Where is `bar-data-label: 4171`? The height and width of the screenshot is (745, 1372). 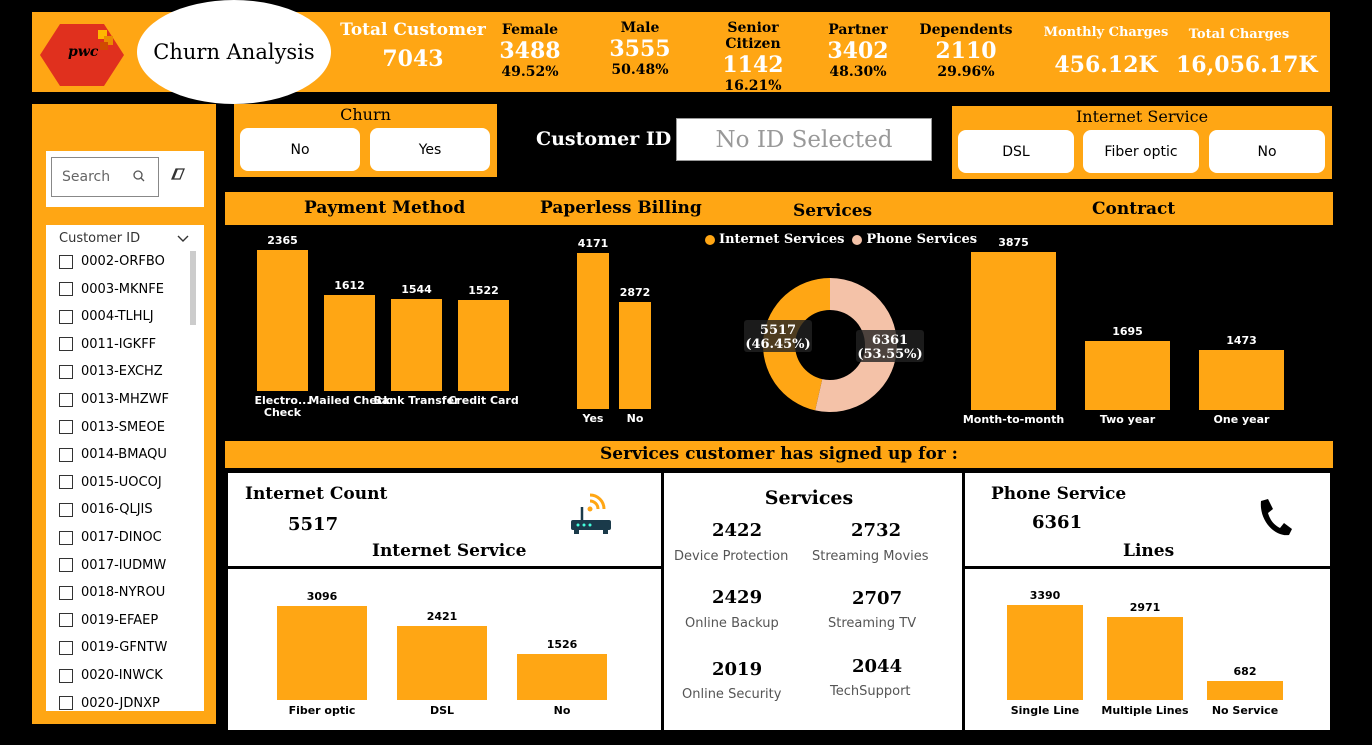
bar-data-label: 4171 is located at coordinates (593, 243).